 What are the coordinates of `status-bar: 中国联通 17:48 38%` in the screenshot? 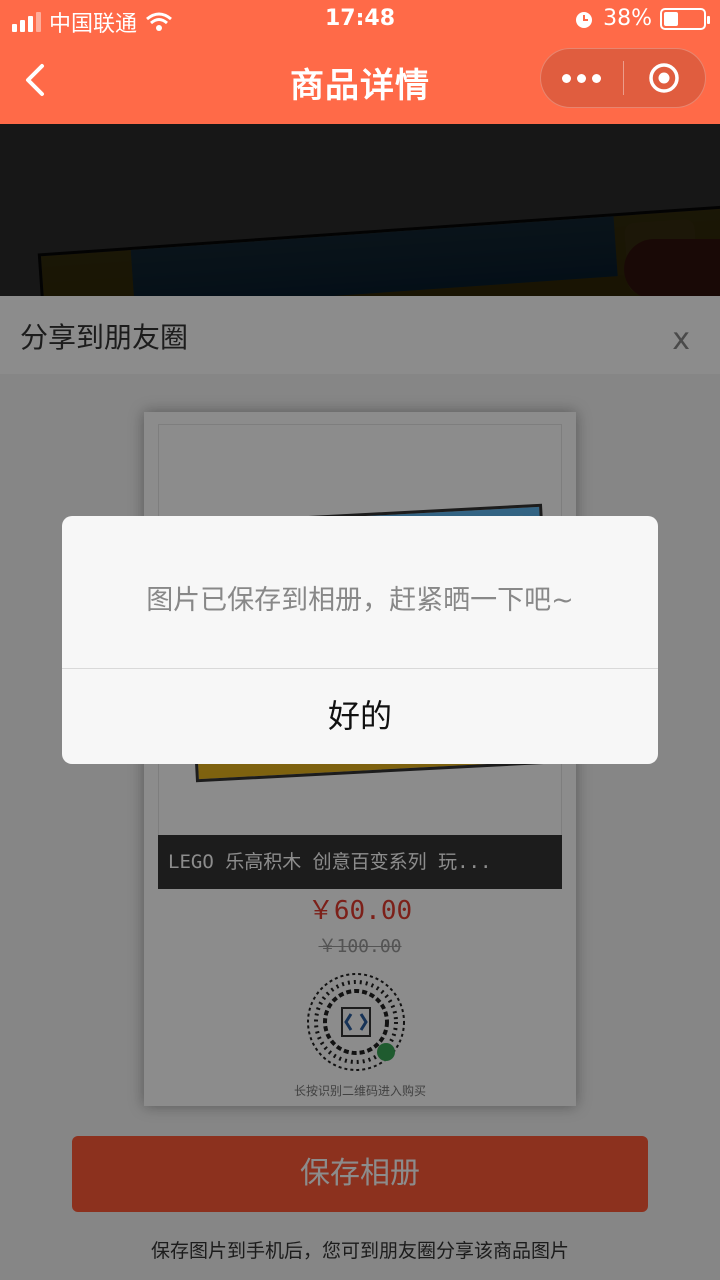 It's located at (360, 20).